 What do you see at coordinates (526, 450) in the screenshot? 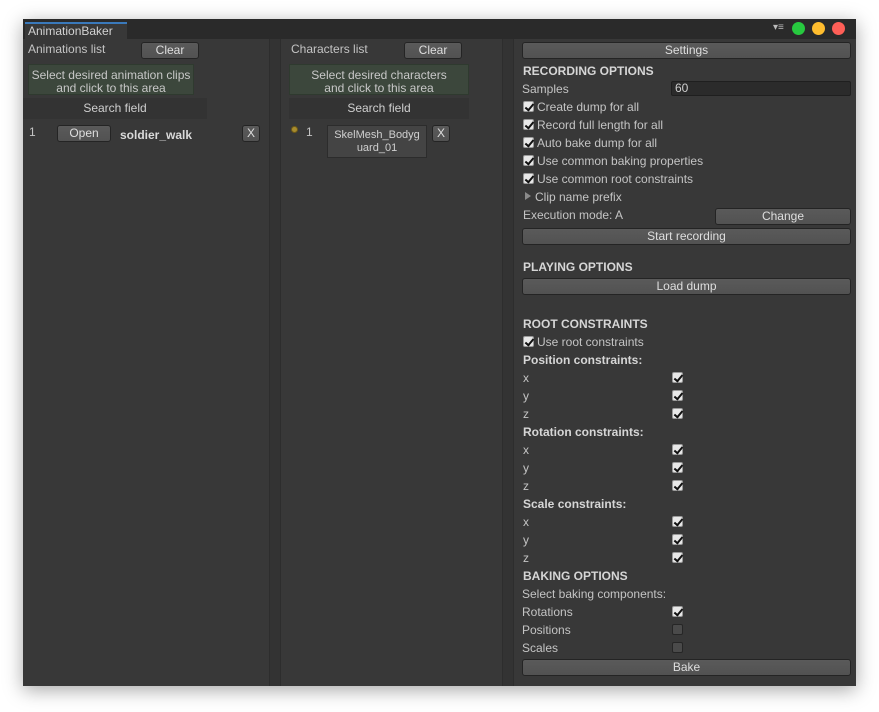
I see `rotation-x-label: x` at bounding box center [526, 450].